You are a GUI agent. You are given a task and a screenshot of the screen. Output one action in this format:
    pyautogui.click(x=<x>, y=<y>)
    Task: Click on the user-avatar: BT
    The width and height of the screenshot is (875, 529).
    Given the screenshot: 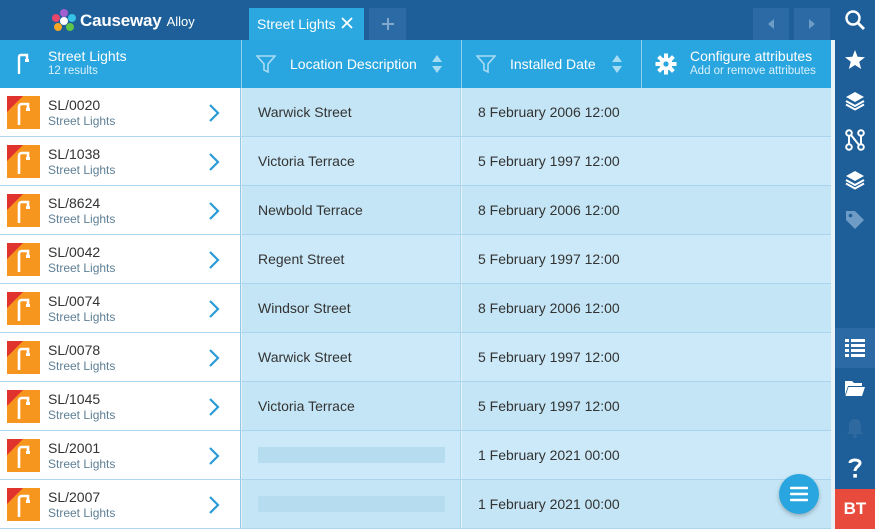 What is the action you would take?
    pyautogui.click(x=855, y=509)
    